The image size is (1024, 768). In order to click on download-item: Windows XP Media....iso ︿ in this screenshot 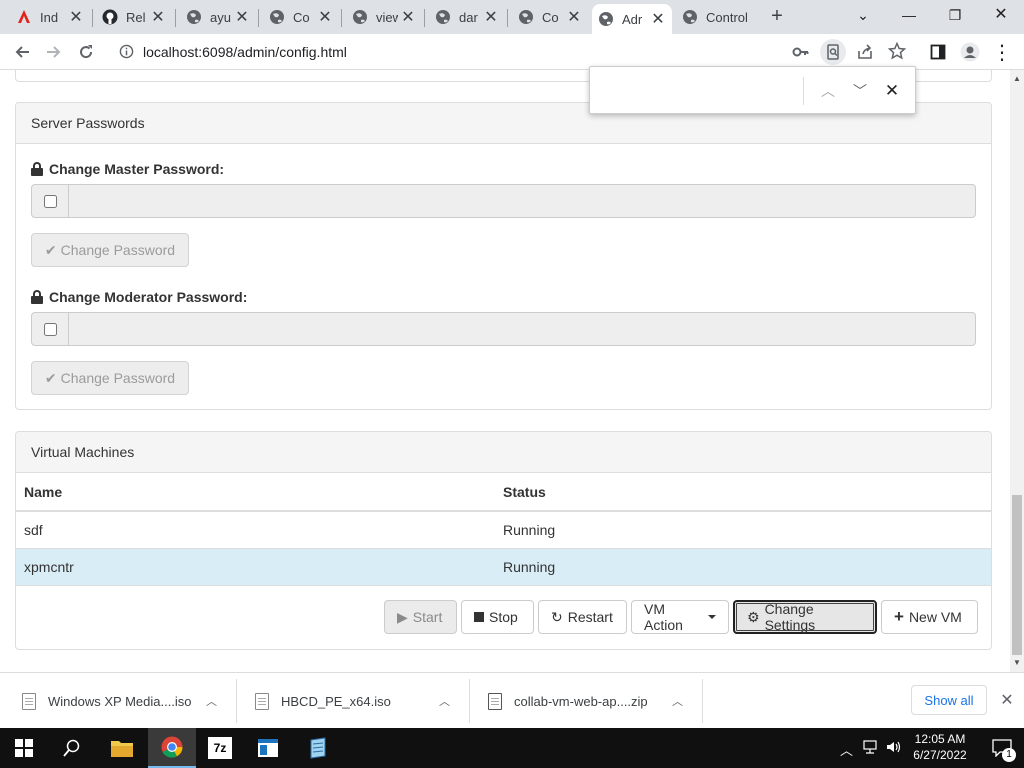, I will do `click(118, 701)`.